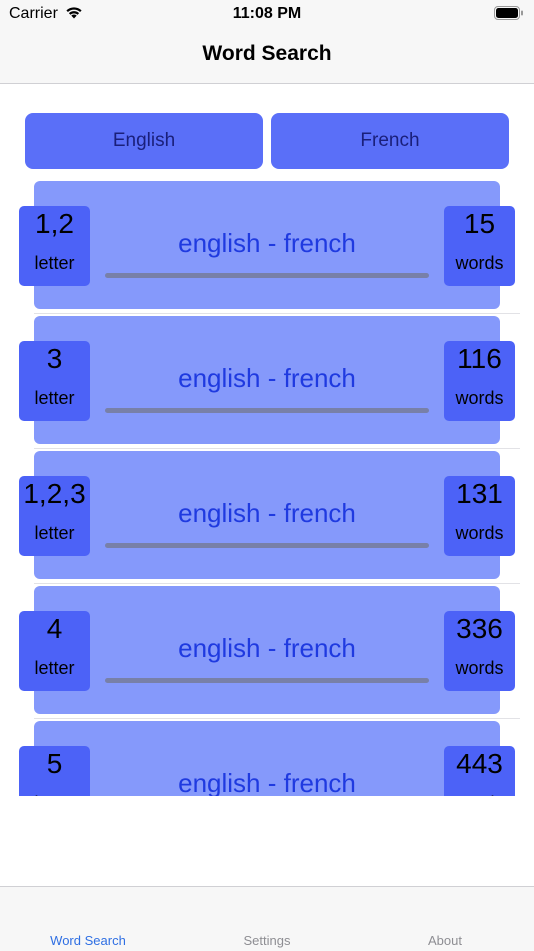 The image size is (534, 951). What do you see at coordinates (54, 223) in the screenshot?
I see `letter-count-value: 1,2` at bounding box center [54, 223].